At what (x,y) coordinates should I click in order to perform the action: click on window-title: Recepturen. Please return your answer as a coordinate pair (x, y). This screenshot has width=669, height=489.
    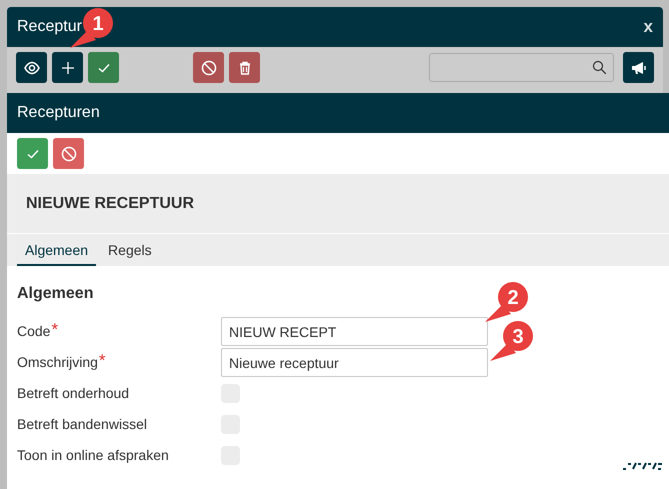
    Looking at the image, I should click on (58, 113).